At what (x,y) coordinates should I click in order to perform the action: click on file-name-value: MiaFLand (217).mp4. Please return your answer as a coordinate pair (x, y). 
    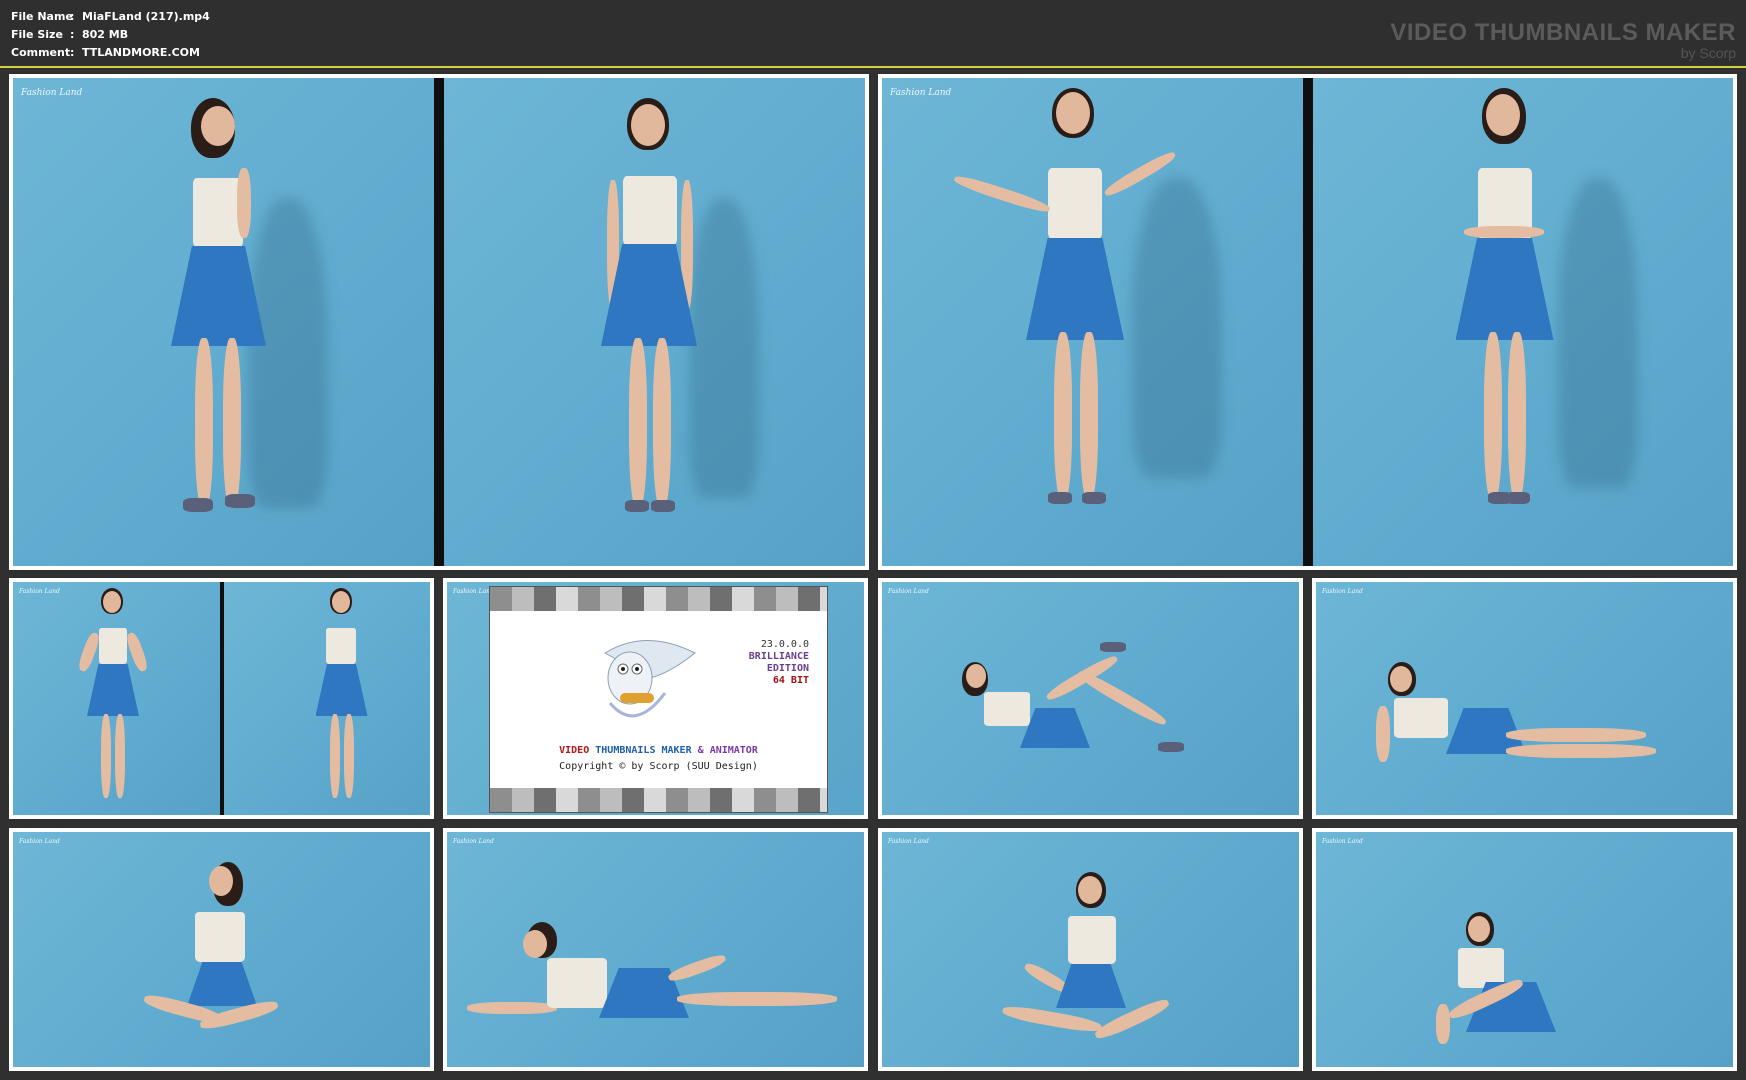
    Looking at the image, I should click on (146, 16).